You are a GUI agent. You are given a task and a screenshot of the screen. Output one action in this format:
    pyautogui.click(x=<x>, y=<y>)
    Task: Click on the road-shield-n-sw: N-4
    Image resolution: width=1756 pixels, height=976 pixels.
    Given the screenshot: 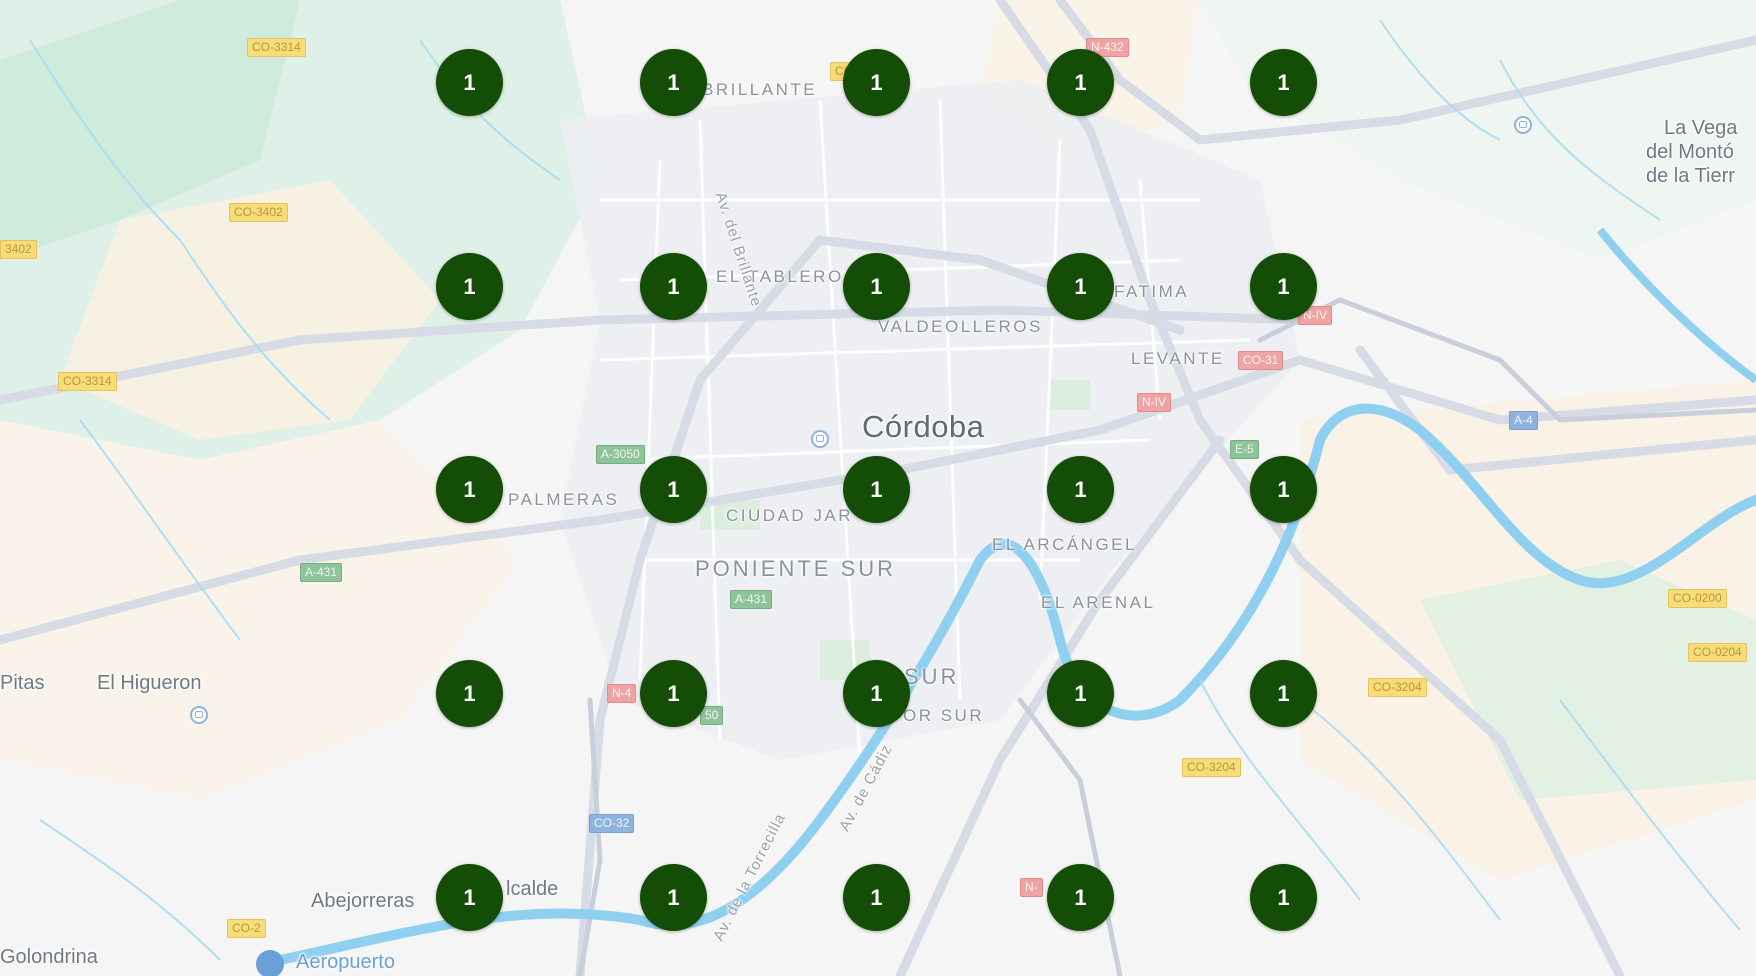 What is the action you would take?
    pyautogui.click(x=622, y=693)
    